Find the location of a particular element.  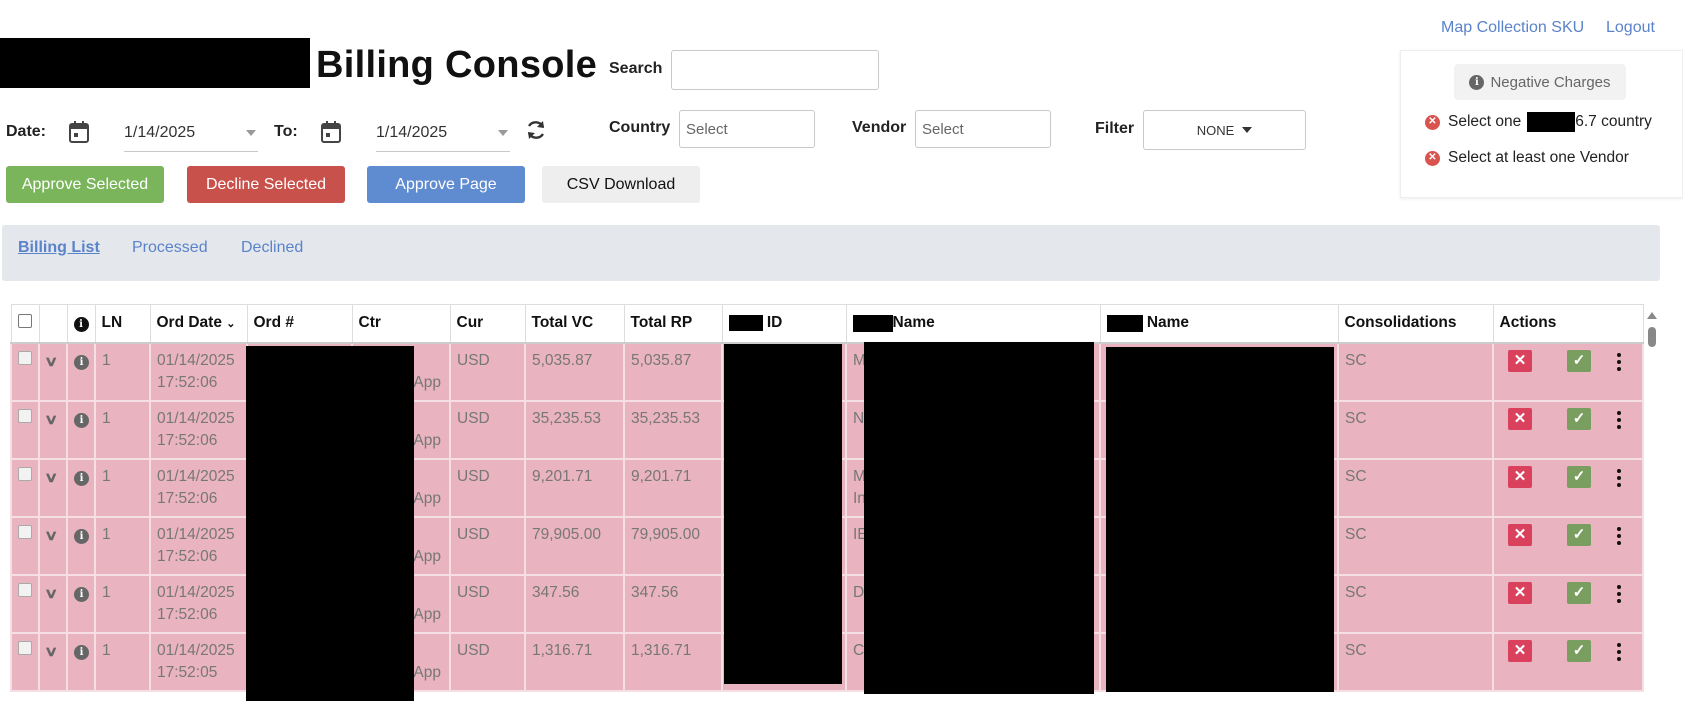

header-total-rp: Total RP is located at coordinates (673, 324).